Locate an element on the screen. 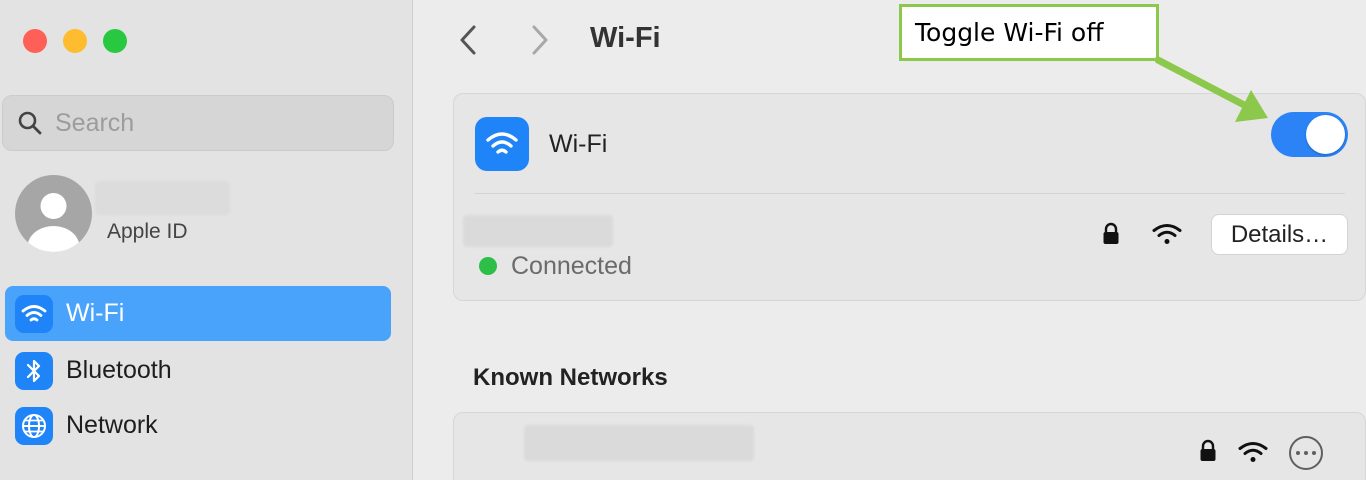 This screenshot has width=1366, height=480. network-name-redacted is located at coordinates (538, 231).